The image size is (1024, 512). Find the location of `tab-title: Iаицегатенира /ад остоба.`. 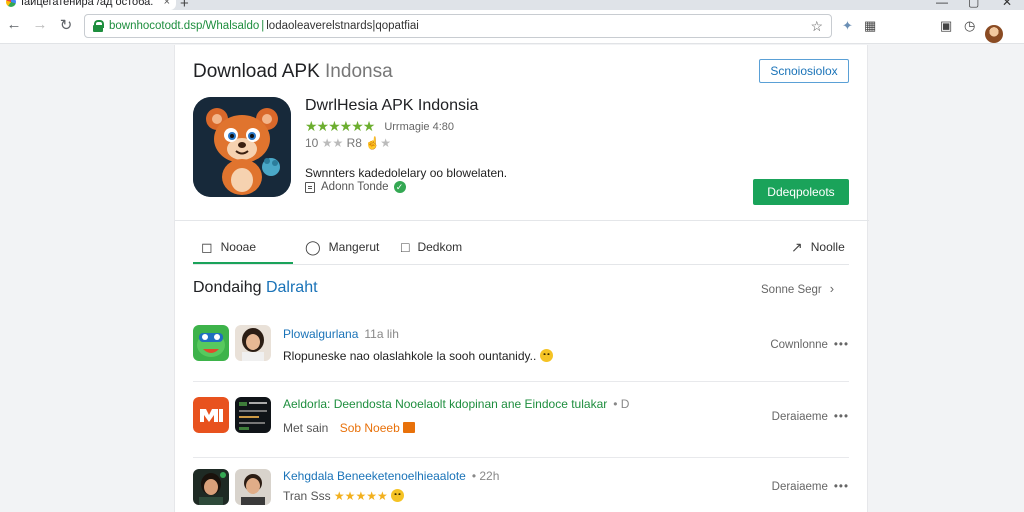

tab-title: Iаицегатенира /ад остоба. is located at coordinates (87, 4).